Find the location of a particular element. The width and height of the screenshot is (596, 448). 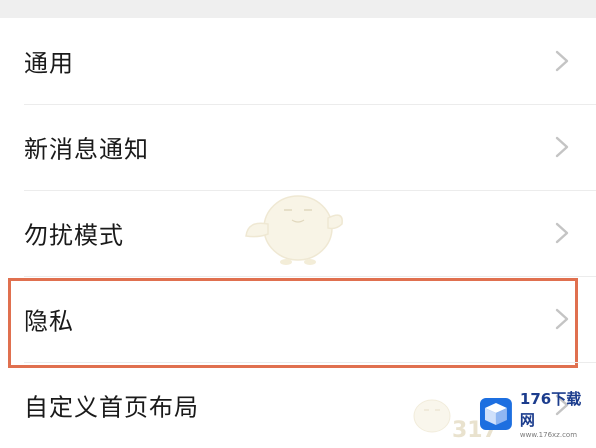

logo-title: 176下载网 is located at coordinates (550, 409).